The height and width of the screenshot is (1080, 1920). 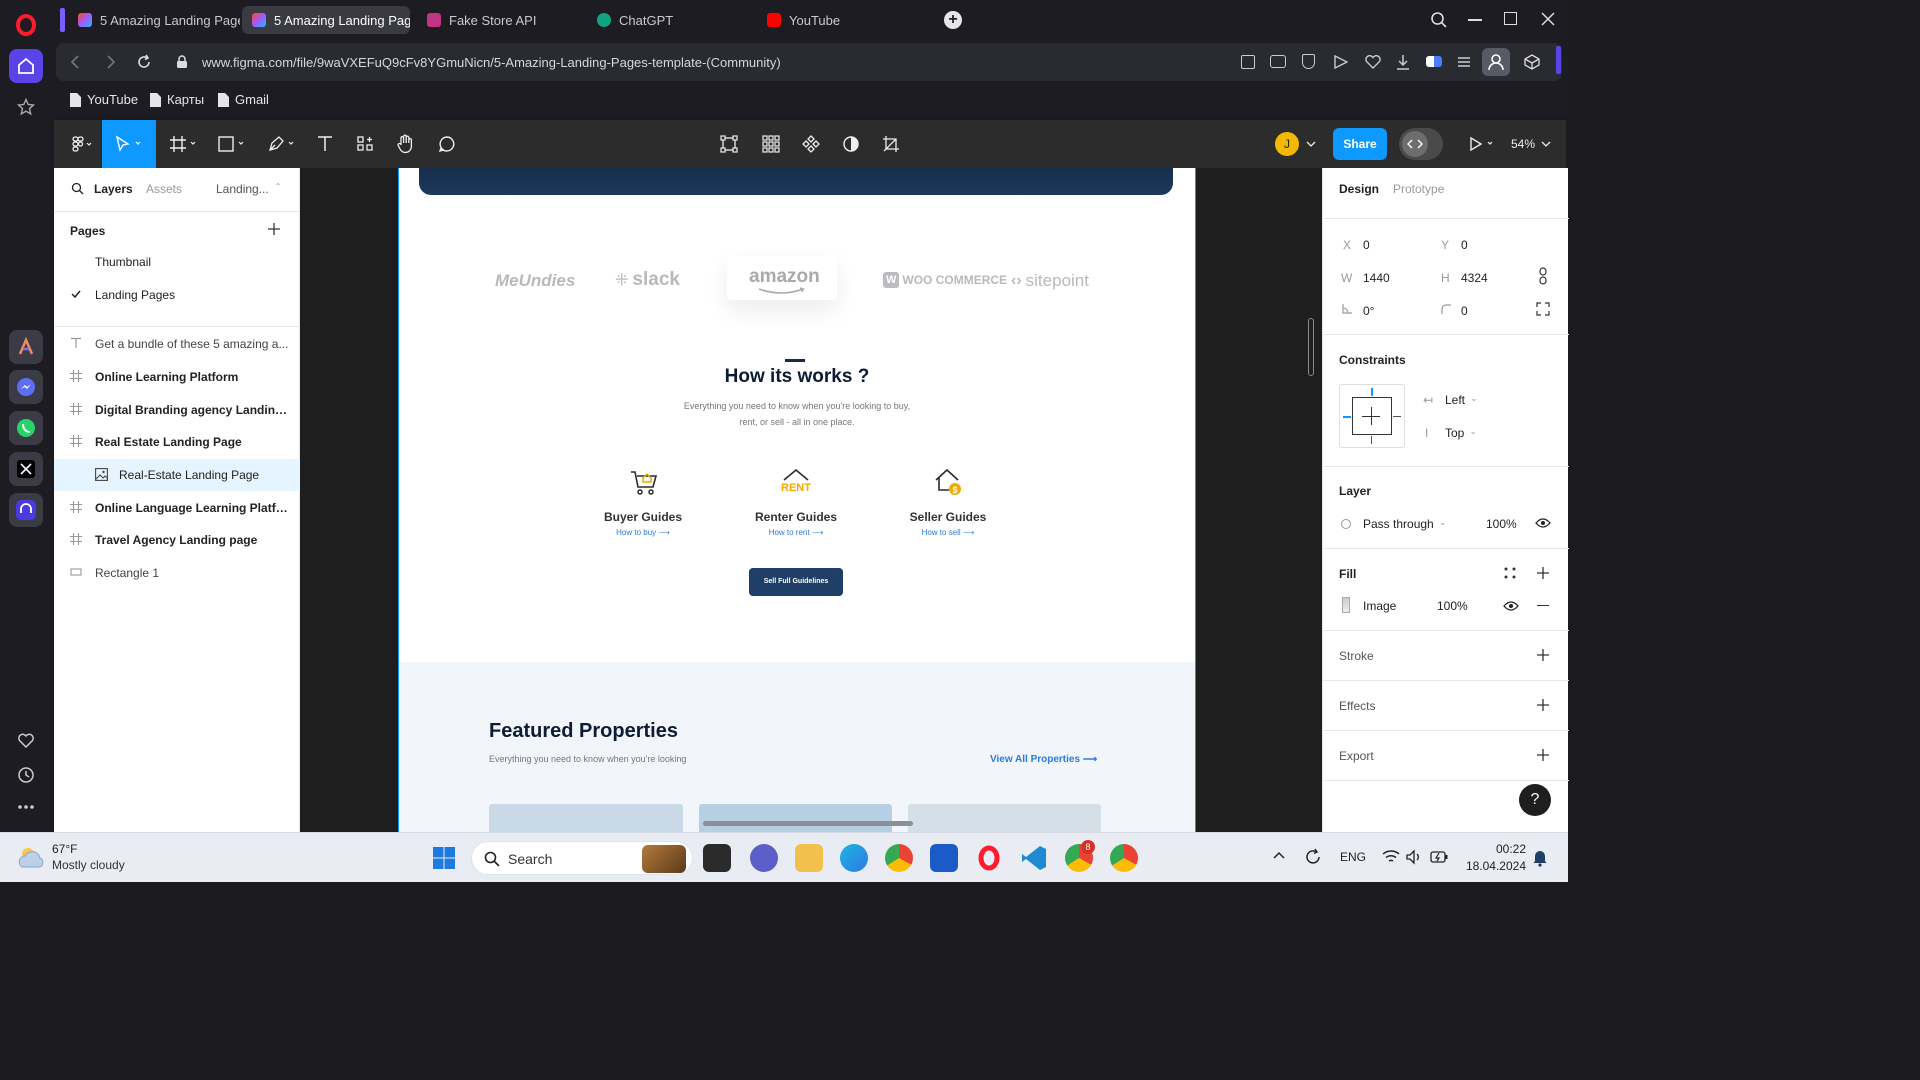 What do you see at coordinates (809, 858) in the screenshot?
I see `file-explorer-icon` at bounding box center [809, 858].